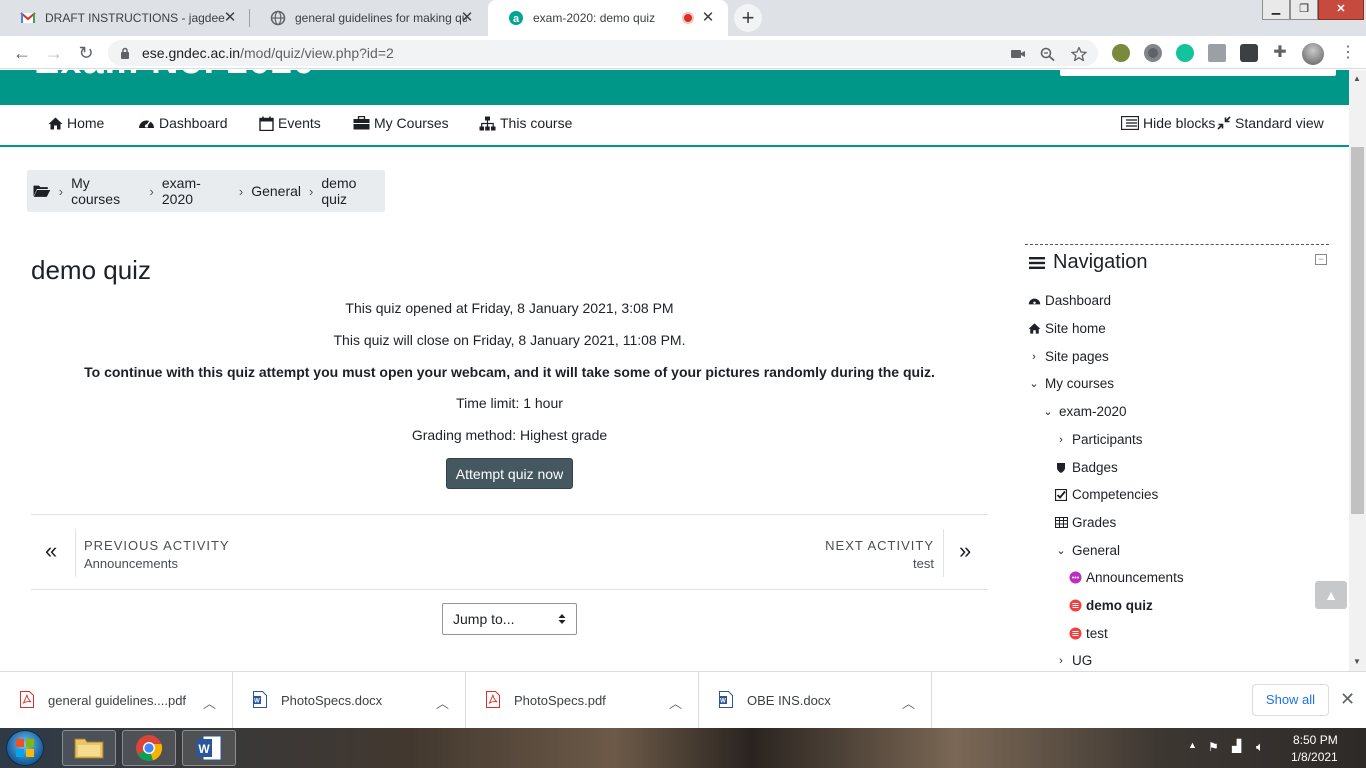 The image size is (1366, 768). What do you see at coordinates (1069, 300) in the screenshot?
I see `tree-dashboard: Dashboard` at bounding box center [1069, 300].